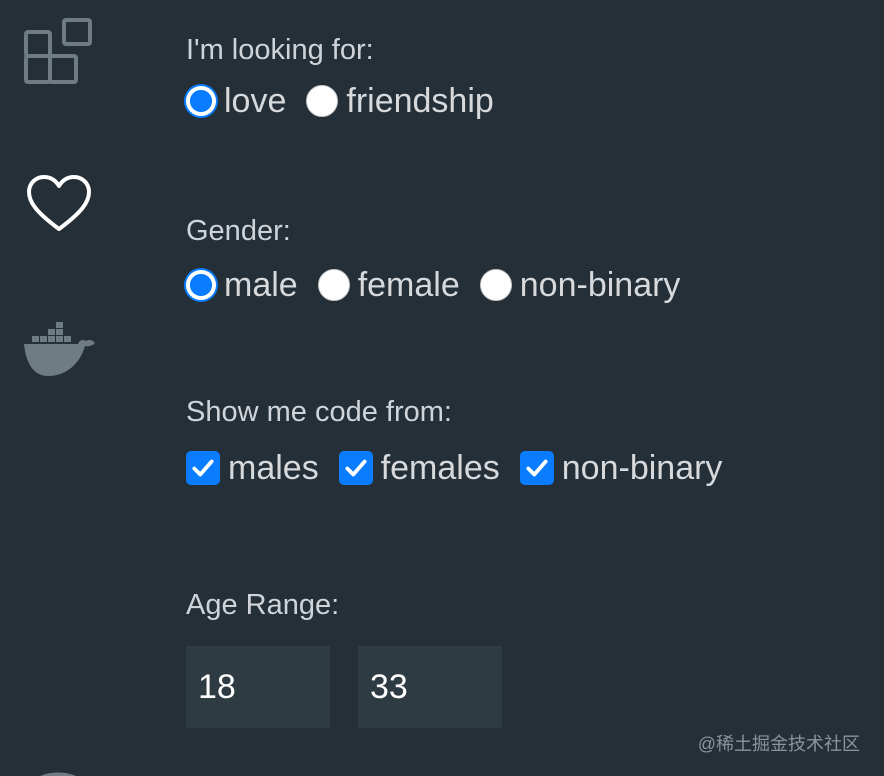 The width and height of the screenshot is (884, 776). I want to click on code-from-option-non-binary: non-binary, so click(621, 468).